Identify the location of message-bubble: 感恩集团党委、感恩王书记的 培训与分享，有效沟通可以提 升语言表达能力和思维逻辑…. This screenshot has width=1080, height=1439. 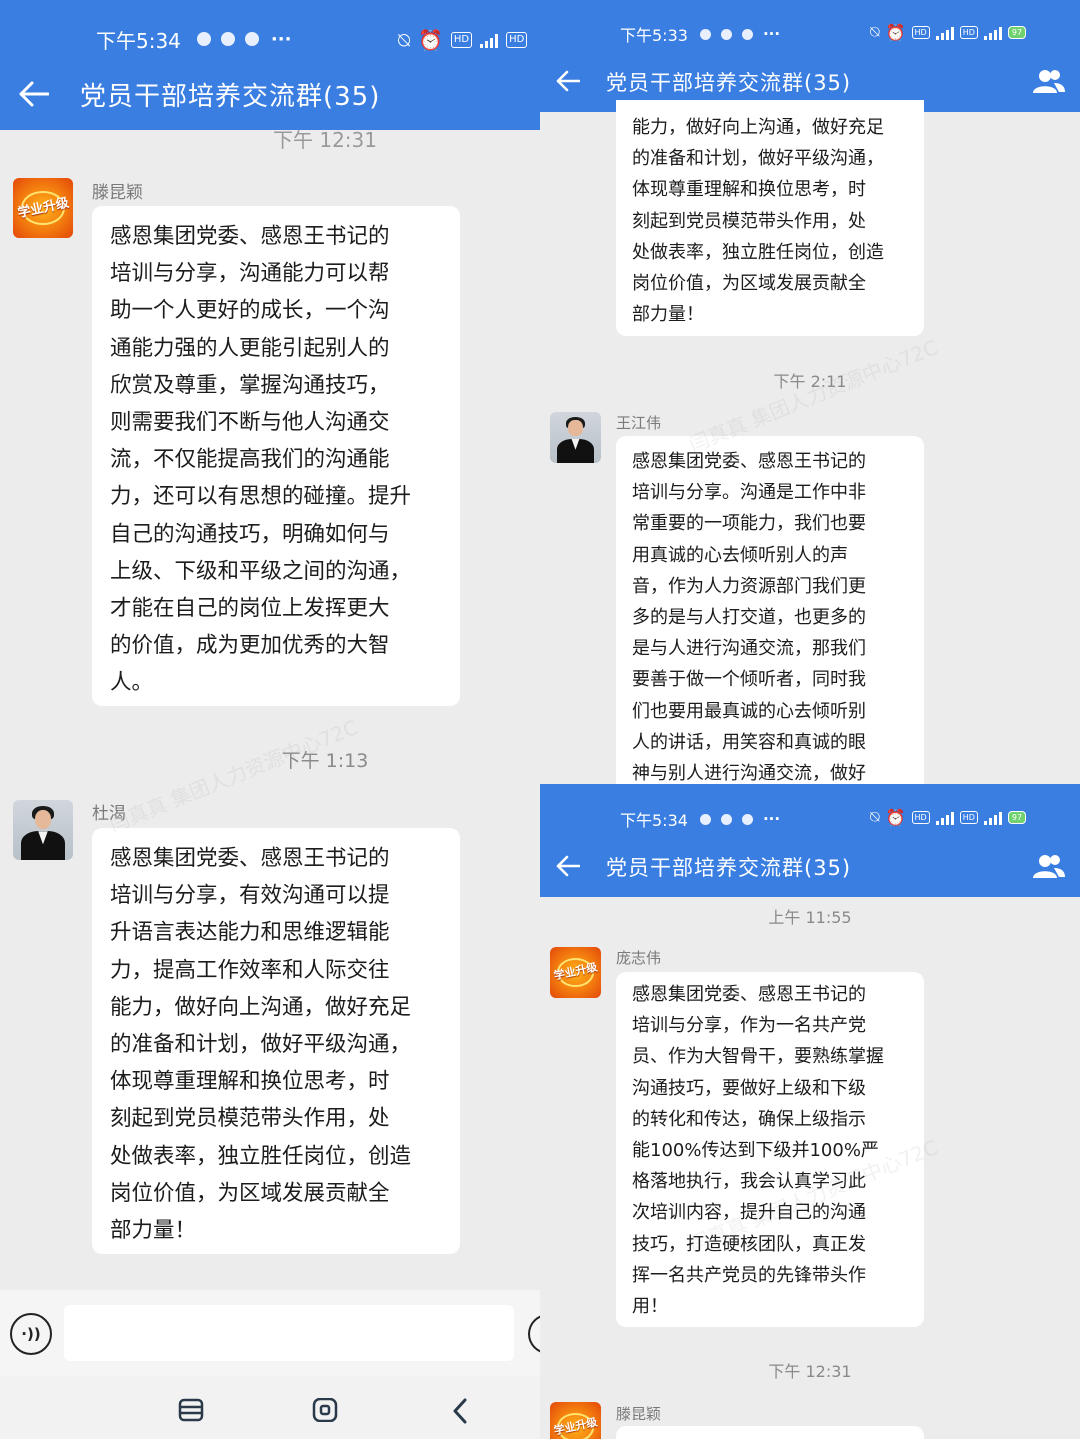
(276, 1041).